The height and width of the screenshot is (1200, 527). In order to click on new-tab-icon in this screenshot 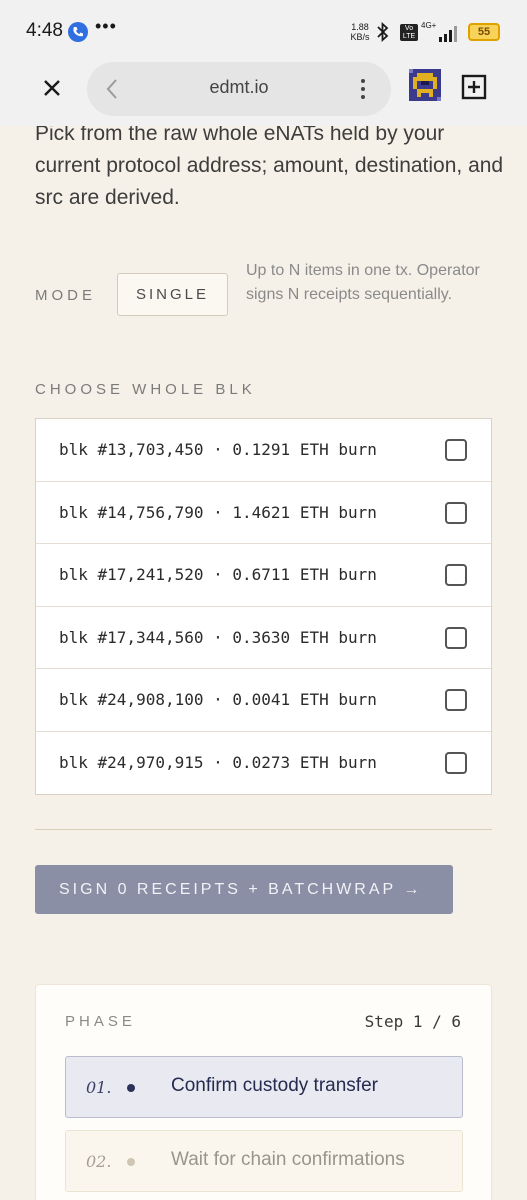, I will do `click(474, 87)`.